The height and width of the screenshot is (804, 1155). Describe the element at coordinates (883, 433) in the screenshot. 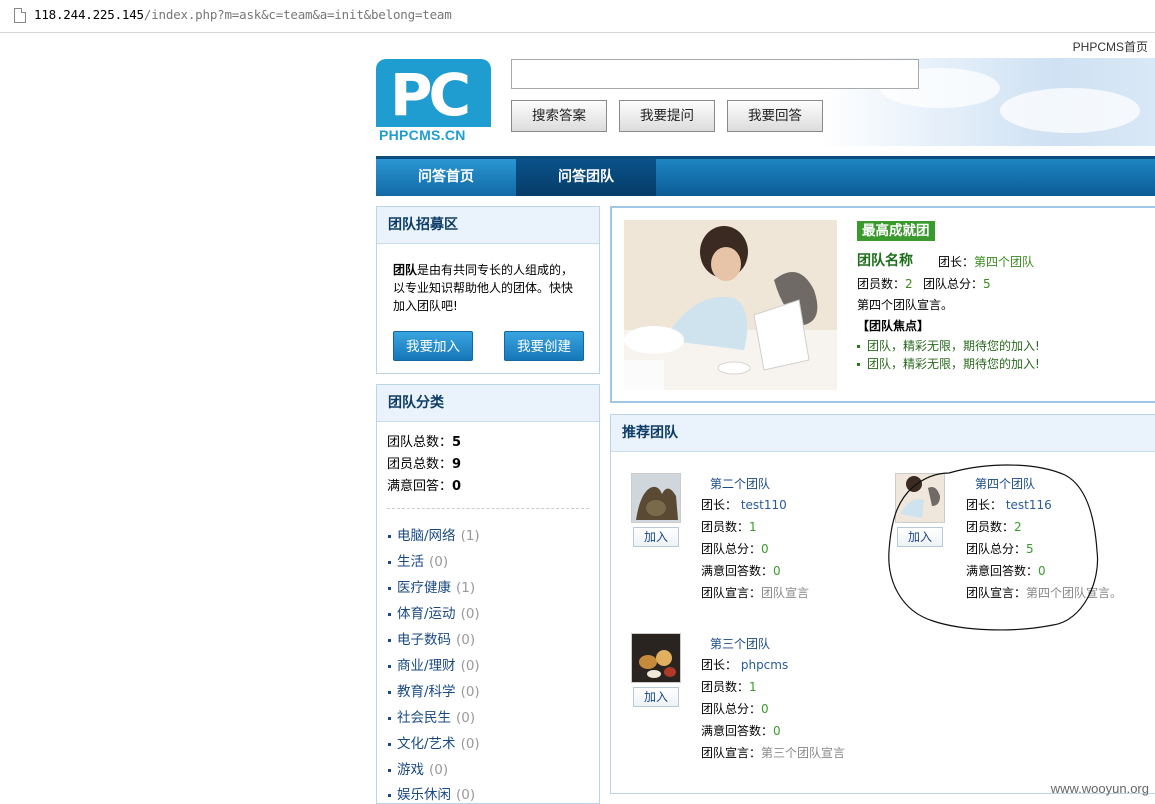

I see `recommended-panel-title: 推荐团队` at that location.